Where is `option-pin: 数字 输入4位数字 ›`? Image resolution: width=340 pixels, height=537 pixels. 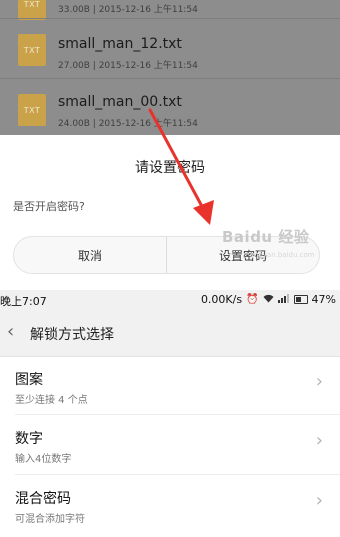
option-pin: 数字 输入4位数字 › is located at coordinates (170, 445).